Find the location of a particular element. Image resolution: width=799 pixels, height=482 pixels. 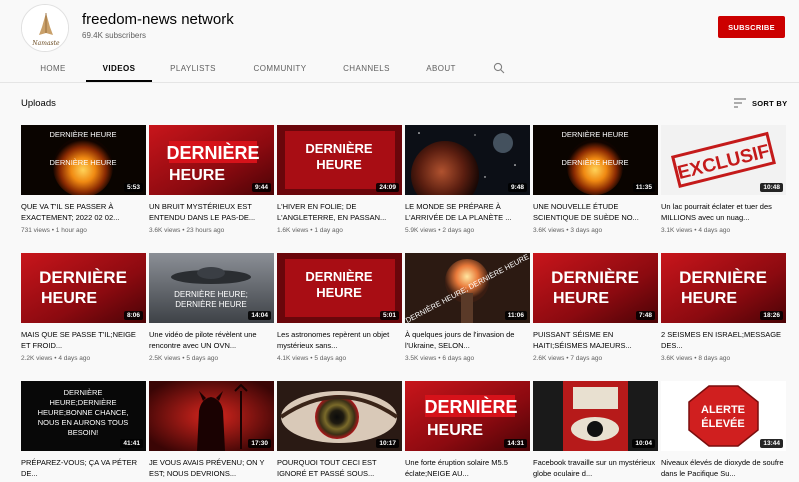

video-duration: 10:48 is located at coordinates (771, 187).